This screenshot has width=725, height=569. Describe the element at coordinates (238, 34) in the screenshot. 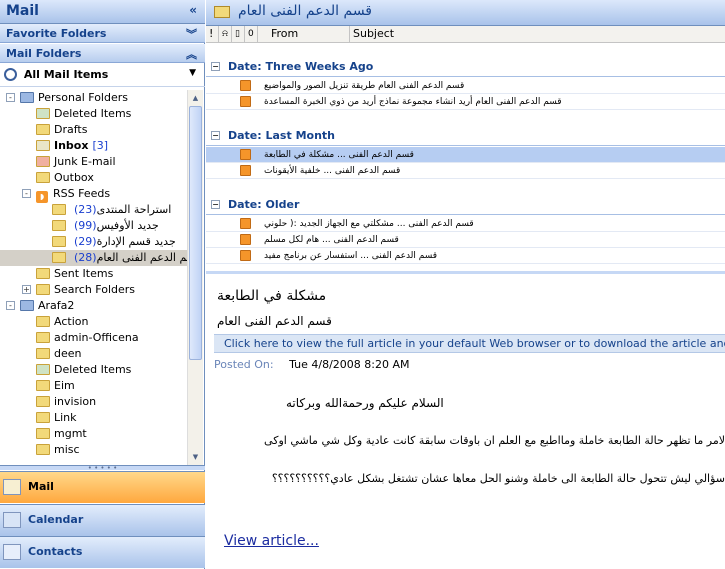

I see `type-column-header: ▯` at that location.